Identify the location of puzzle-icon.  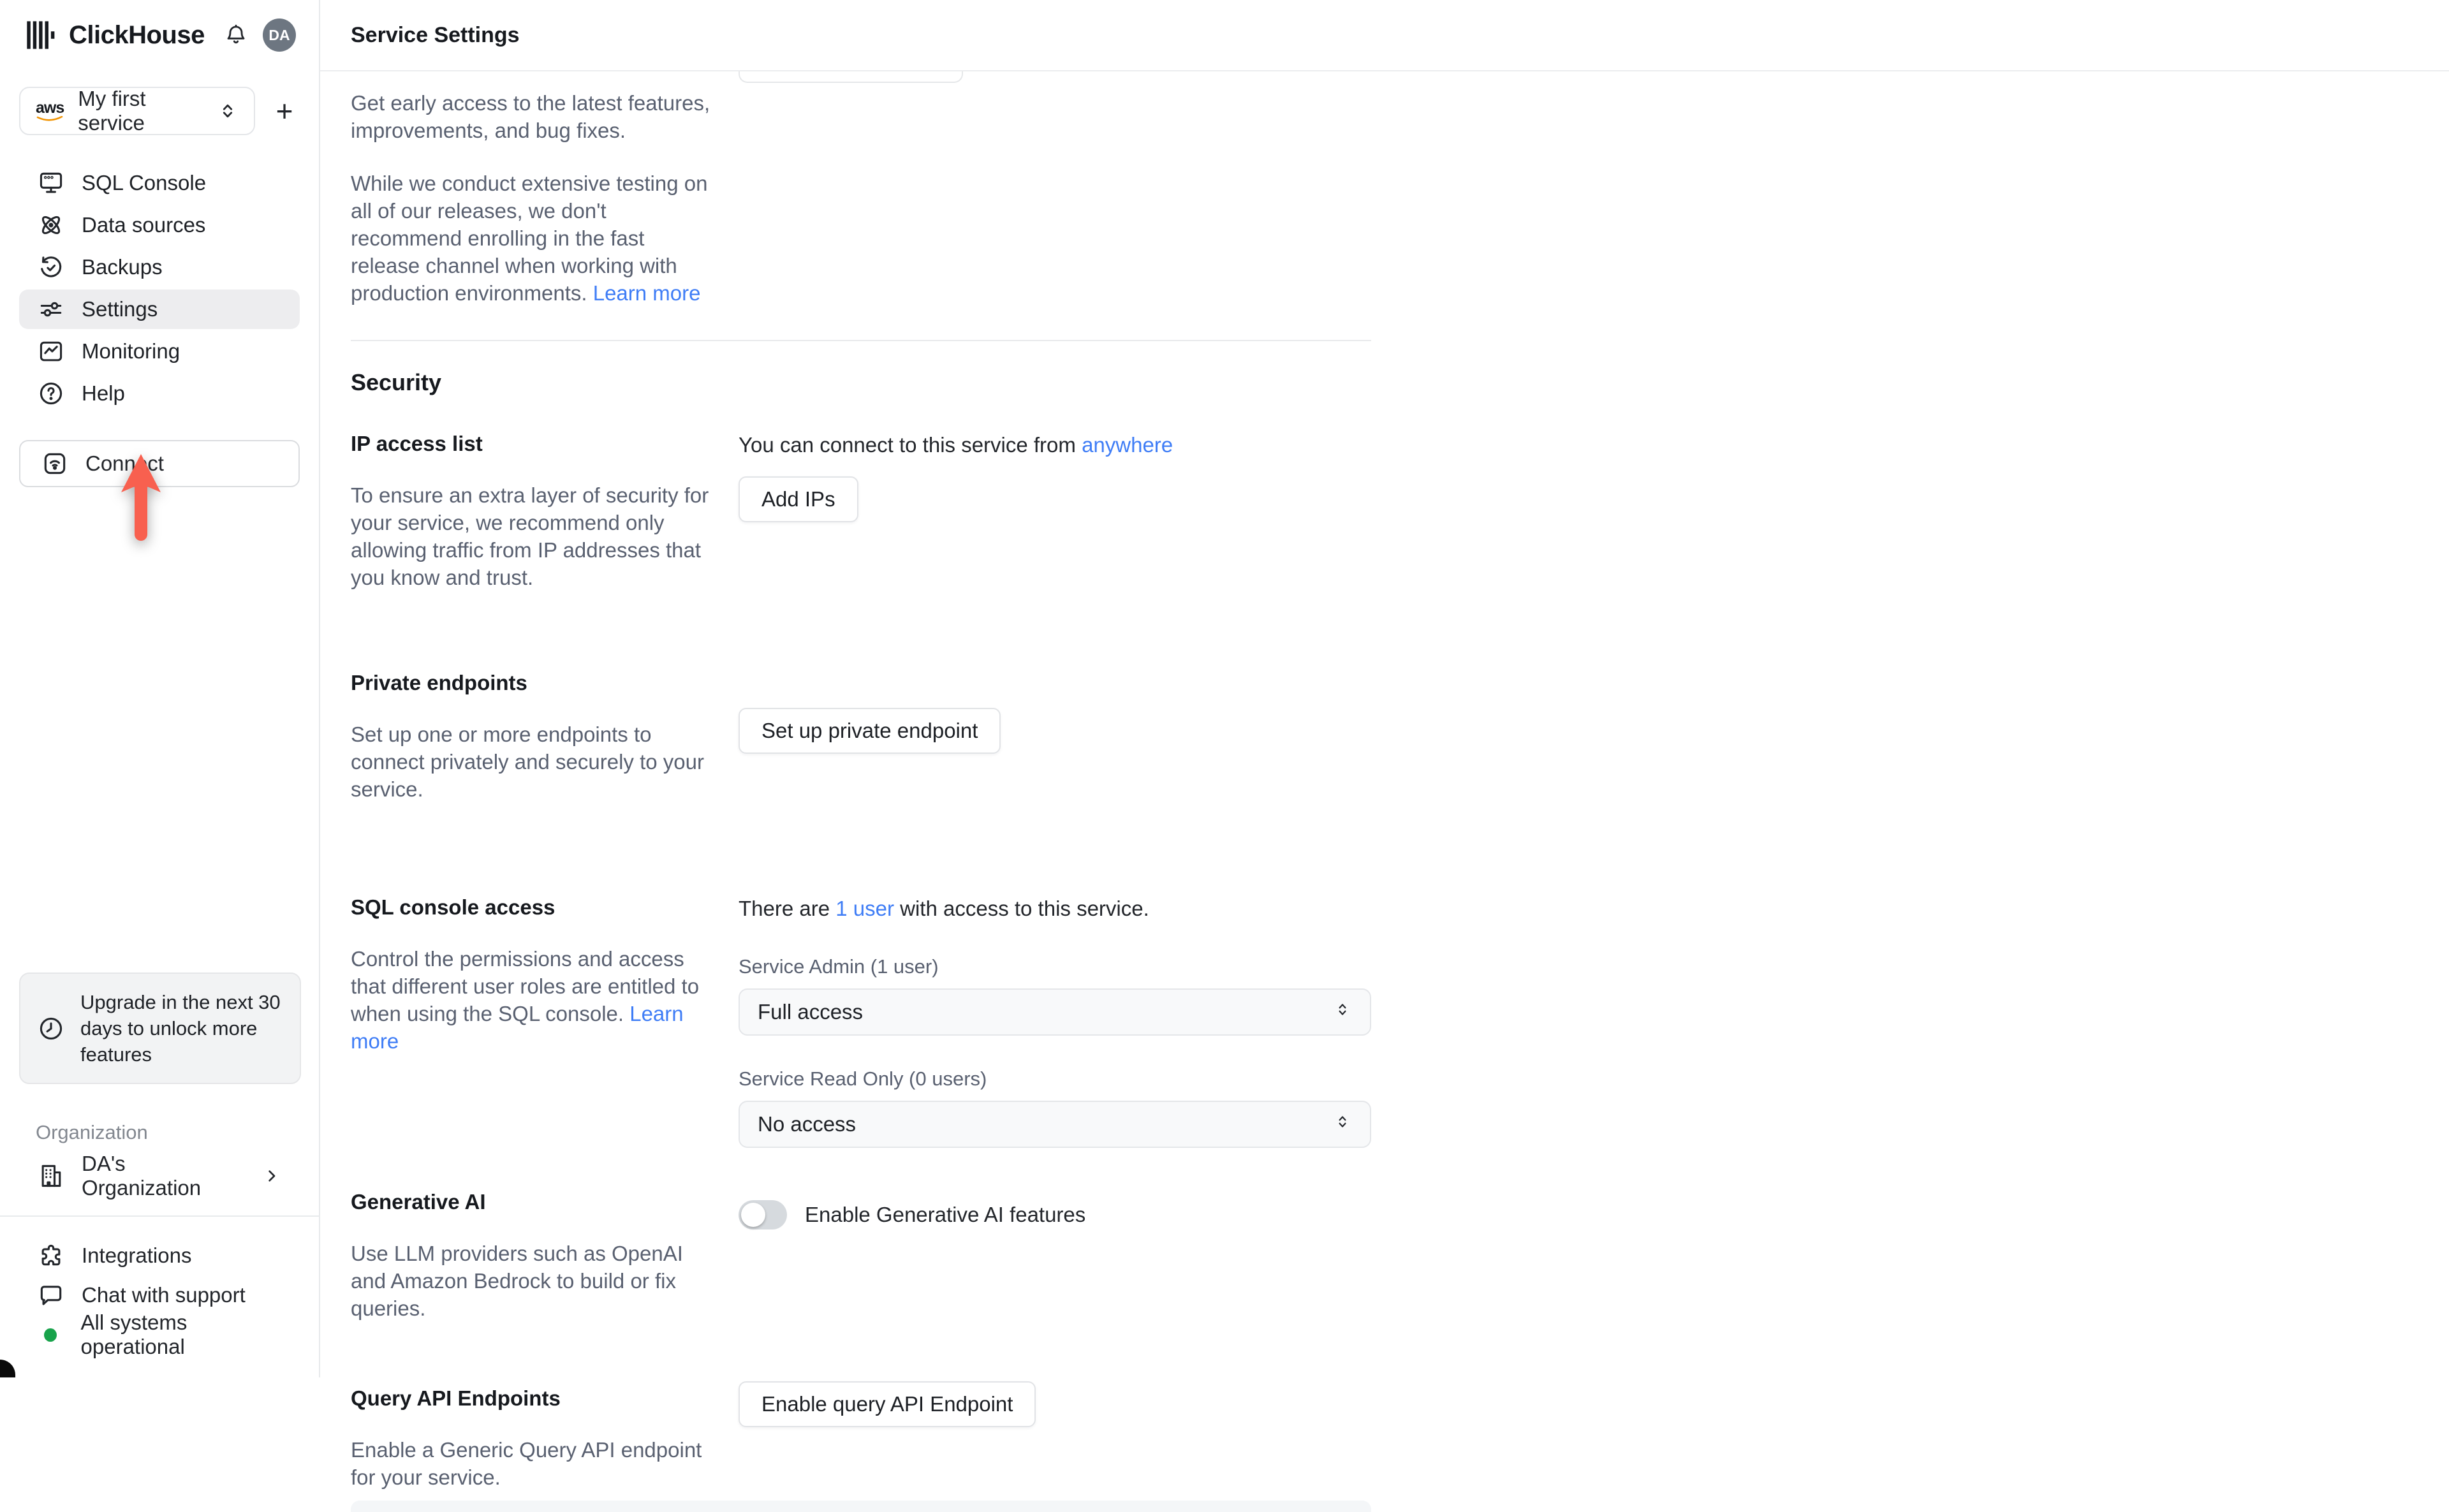
(51, 1256).